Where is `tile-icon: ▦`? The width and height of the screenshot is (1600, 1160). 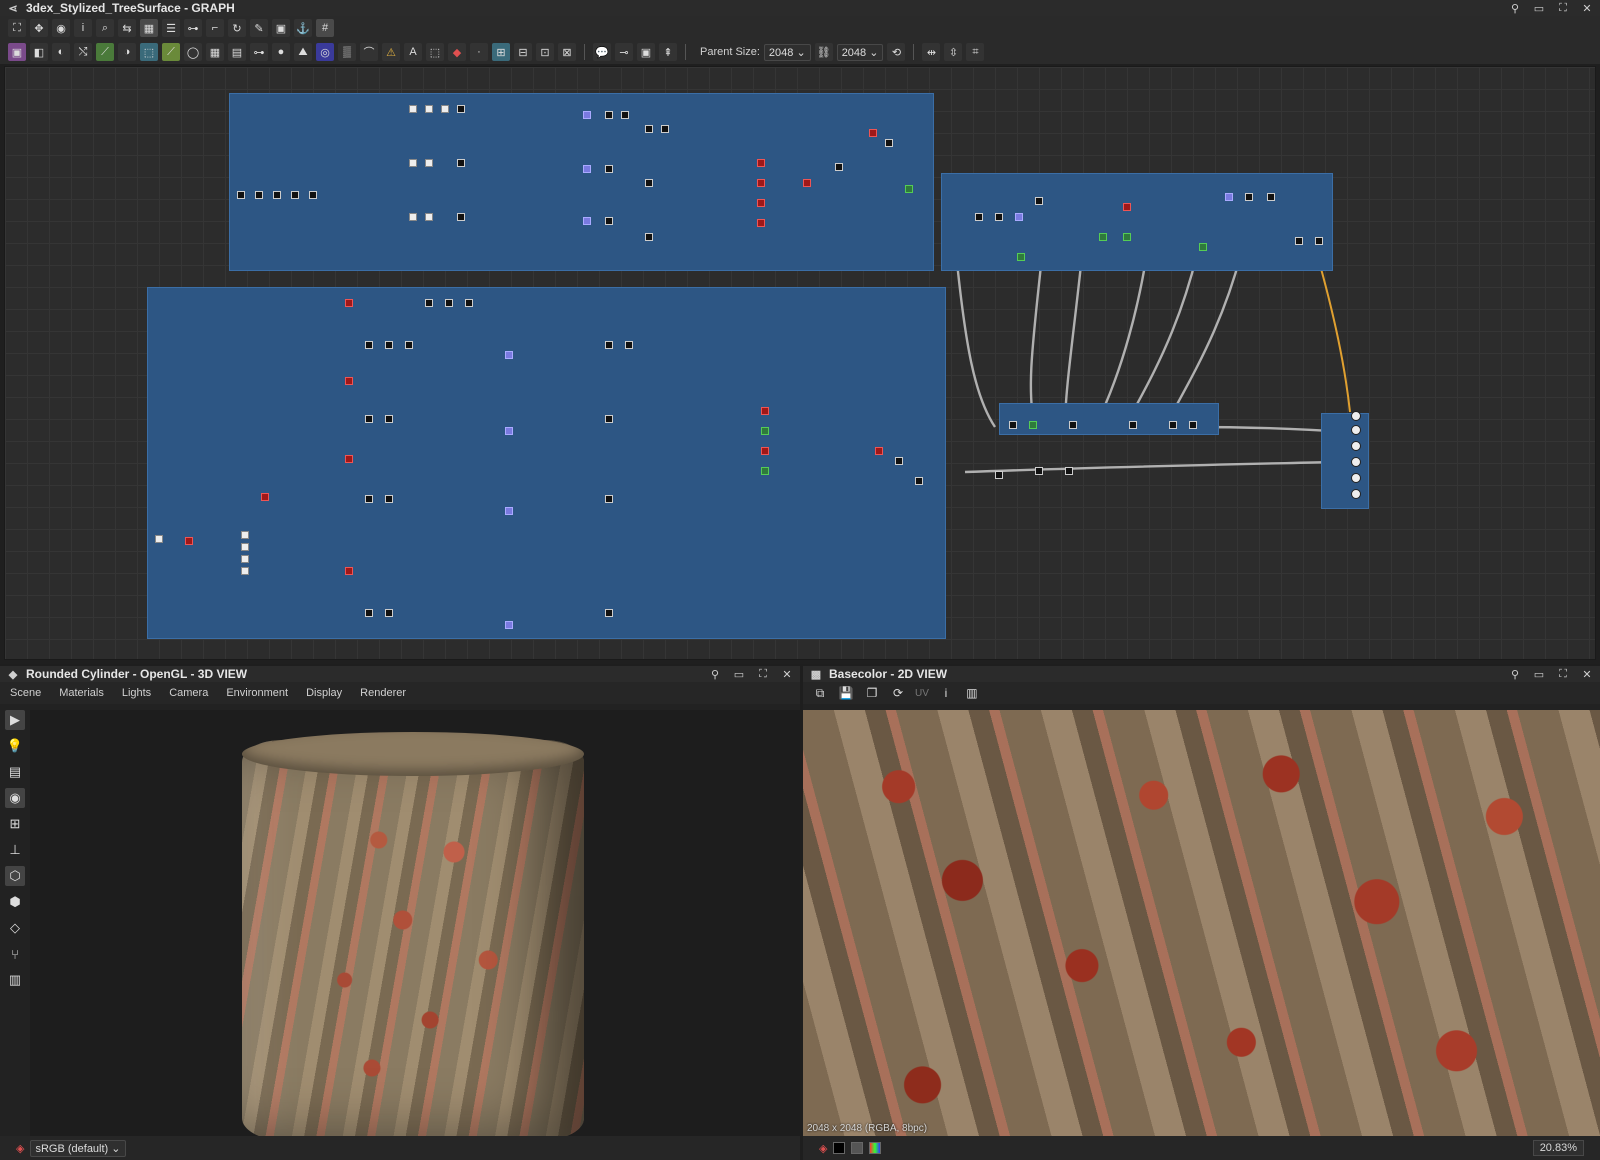 tile-icon: ▦ is located at coordinates (215, 52).